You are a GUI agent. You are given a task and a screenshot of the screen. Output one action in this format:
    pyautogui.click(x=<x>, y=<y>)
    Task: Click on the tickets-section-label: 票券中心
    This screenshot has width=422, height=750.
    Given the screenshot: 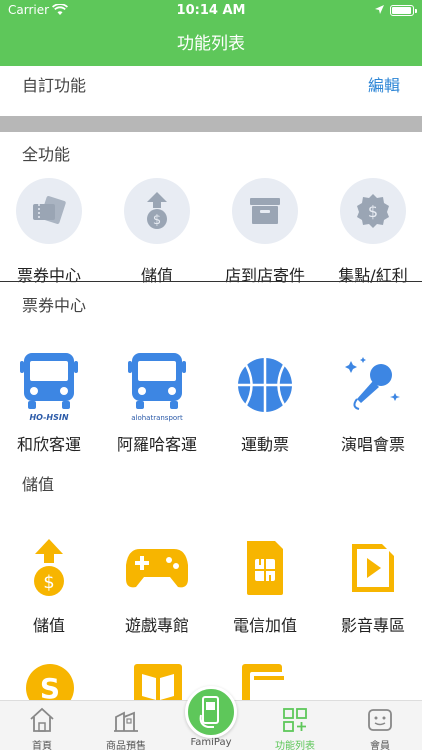 What is the action you would take?
    pyautogui.click(x=54, y=305)
    